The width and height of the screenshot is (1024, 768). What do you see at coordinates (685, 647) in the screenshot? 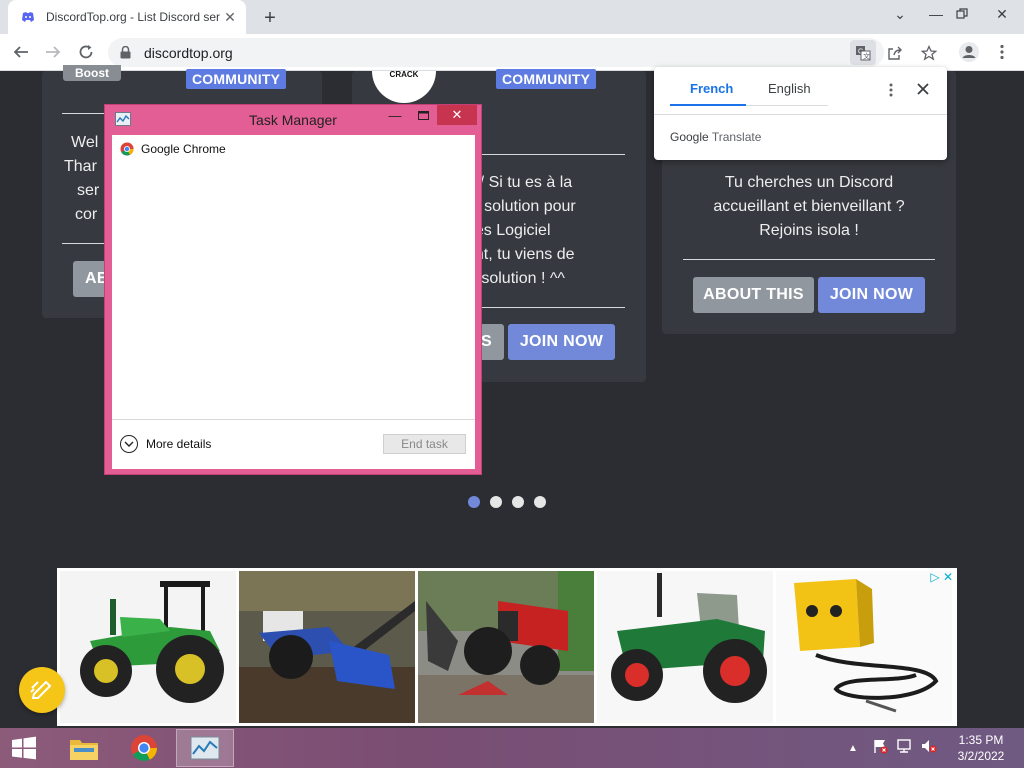
I see `ad-image-green-red-tractor` at bounding box center [685, 647].